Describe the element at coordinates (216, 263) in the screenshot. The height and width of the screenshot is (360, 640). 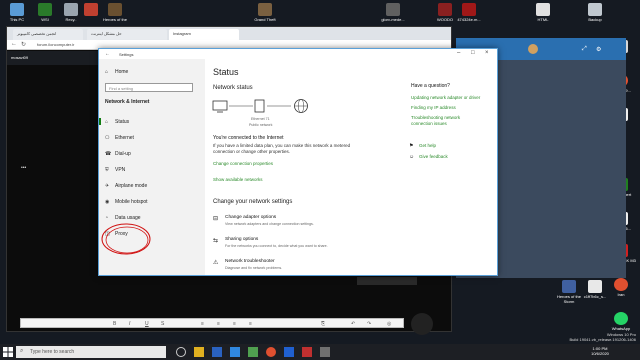
I see `warning-icon: ⚠` at that location.